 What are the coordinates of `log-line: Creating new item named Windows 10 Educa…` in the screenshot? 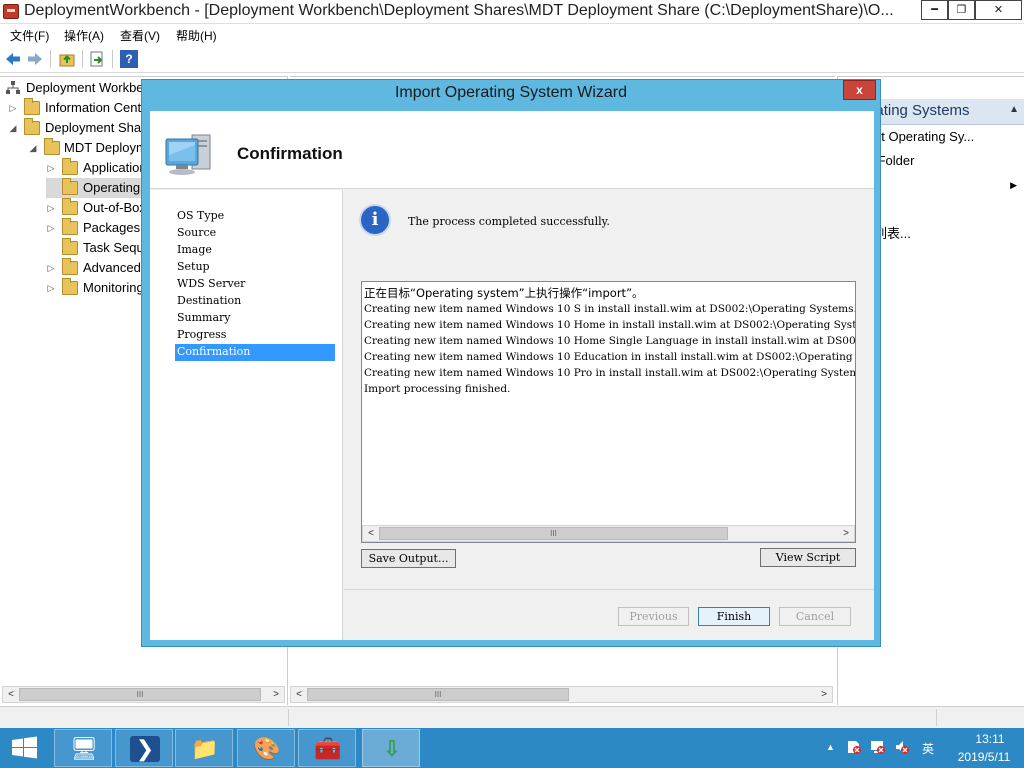 It's located at (610, 357).